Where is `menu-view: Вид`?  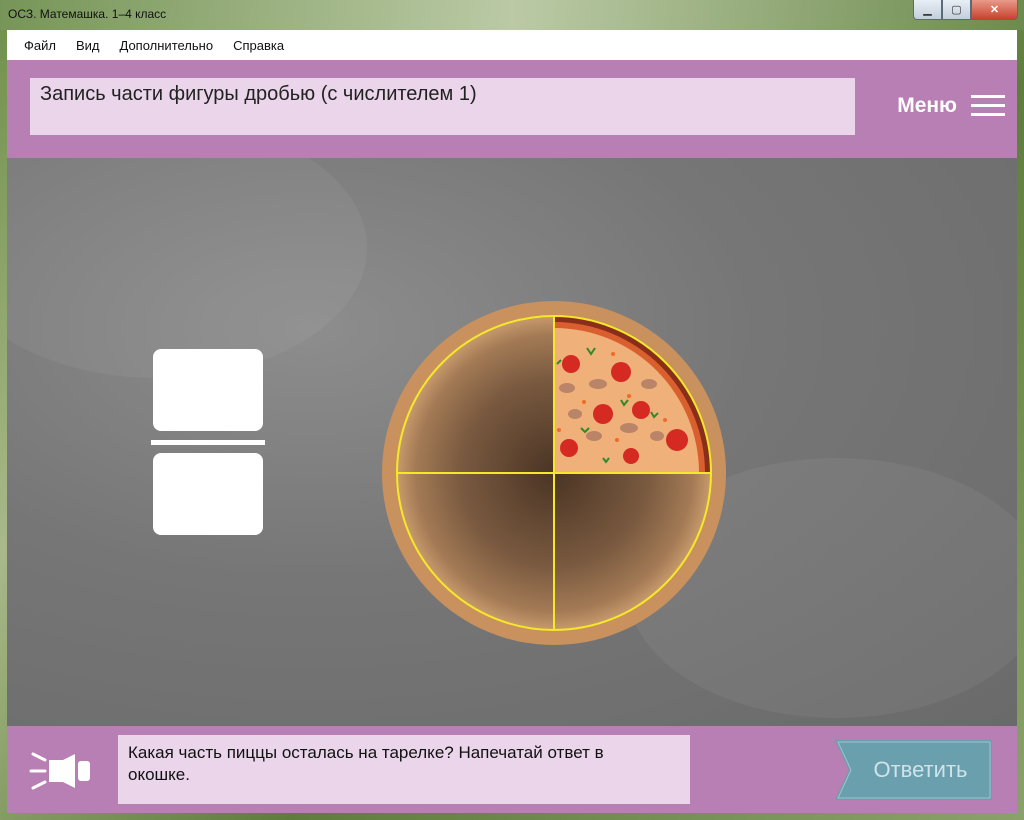 menu-view: Вид is located at coordinates (88, 45).